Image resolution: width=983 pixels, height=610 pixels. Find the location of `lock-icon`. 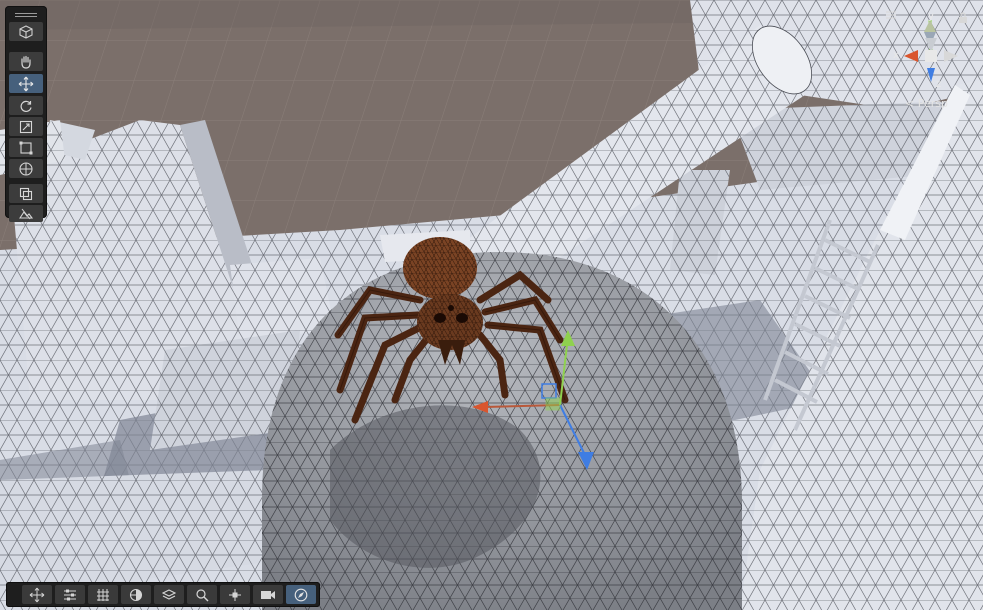

lock-icon is located at coordinates (963, 18).